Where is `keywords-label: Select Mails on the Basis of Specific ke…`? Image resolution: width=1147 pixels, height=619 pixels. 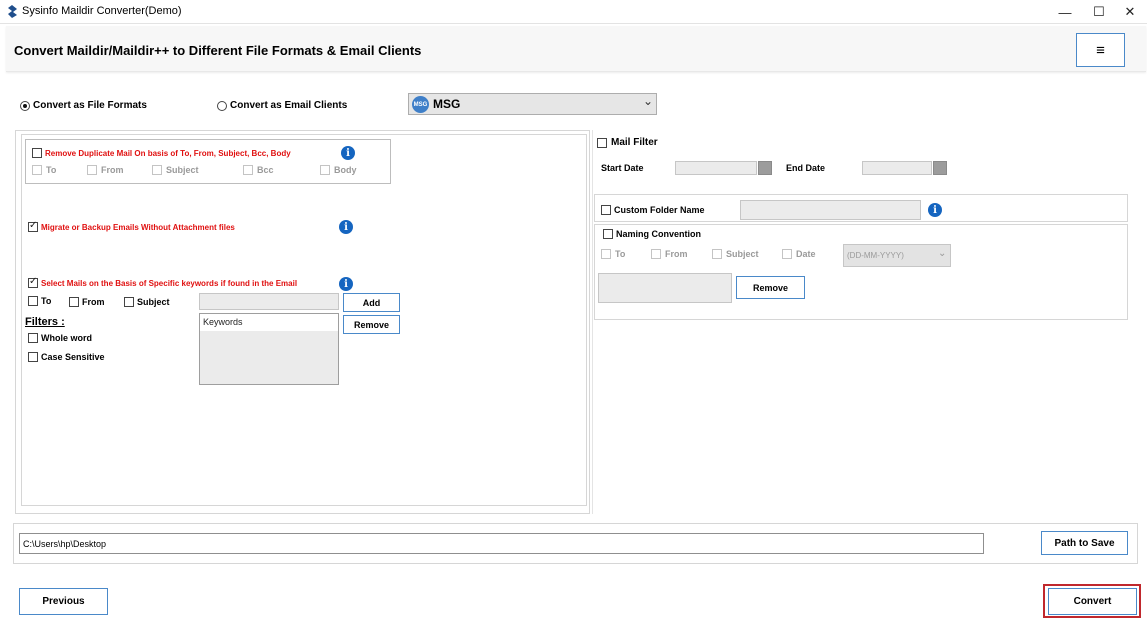 keywords-label: Select Mails on the Basis of Specific ke… is located at coordinates (169, 283).